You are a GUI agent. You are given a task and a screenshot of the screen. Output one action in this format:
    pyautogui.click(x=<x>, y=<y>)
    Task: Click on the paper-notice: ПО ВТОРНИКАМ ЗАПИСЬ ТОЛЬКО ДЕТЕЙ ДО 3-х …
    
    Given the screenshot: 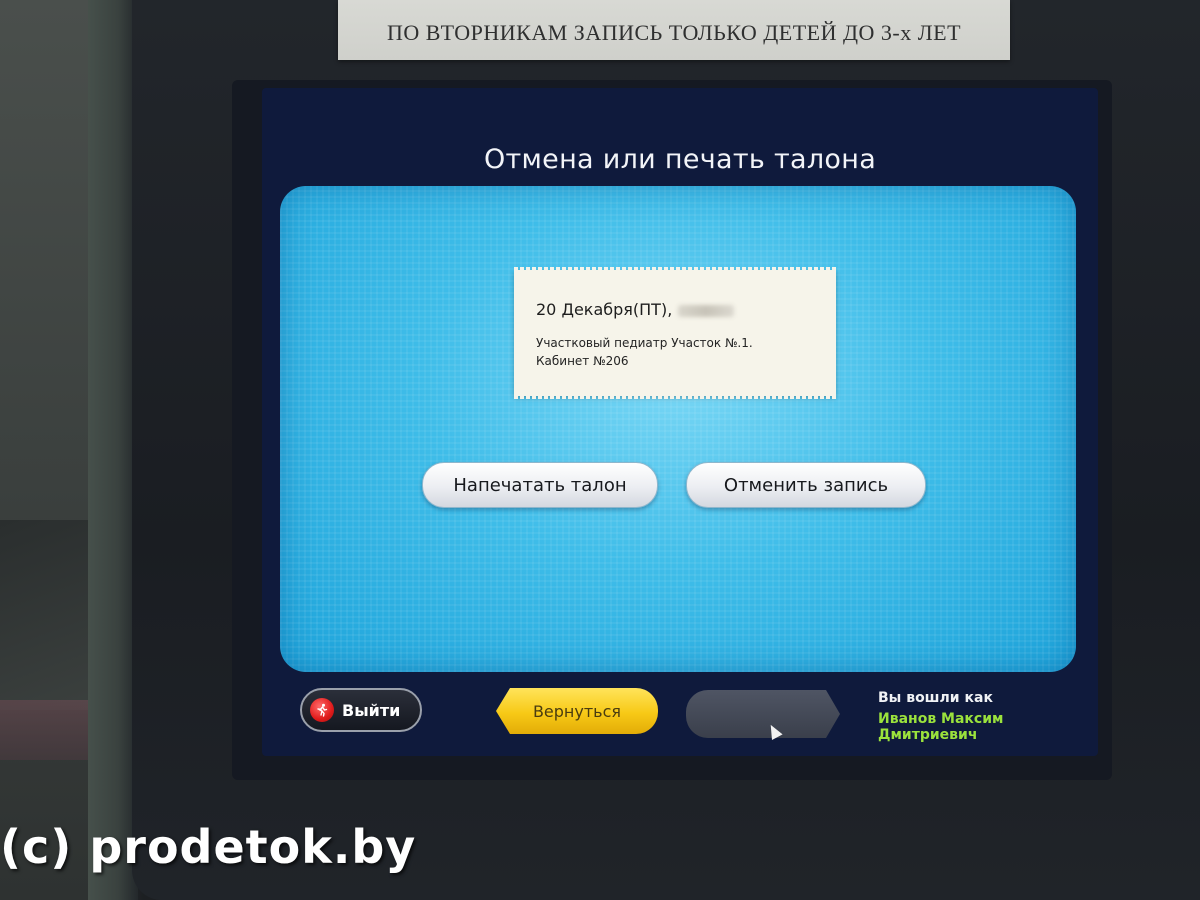 What is the action you would take?
    pyautogui.click(x=674, y=30)
    